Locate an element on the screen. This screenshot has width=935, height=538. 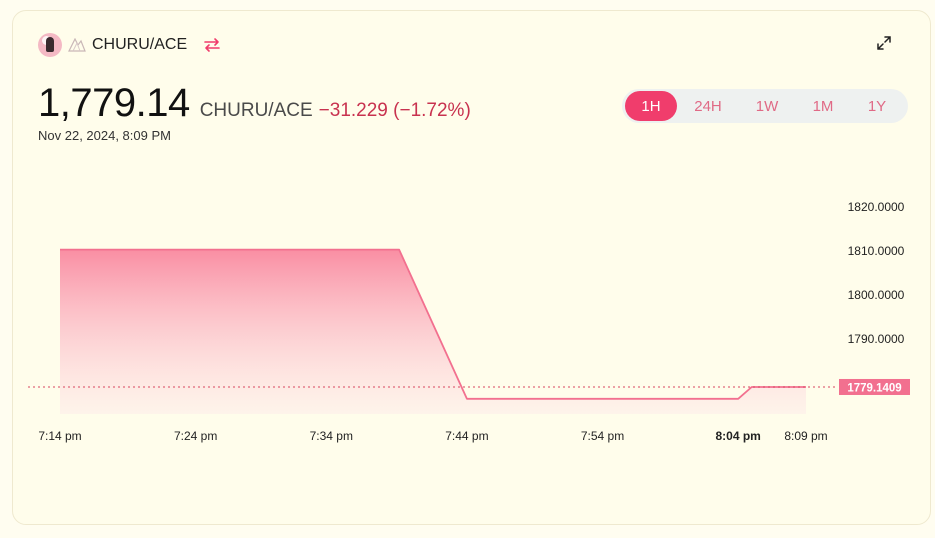
y-tick-label: 1810.0000 is located at coordinates (876, 251).